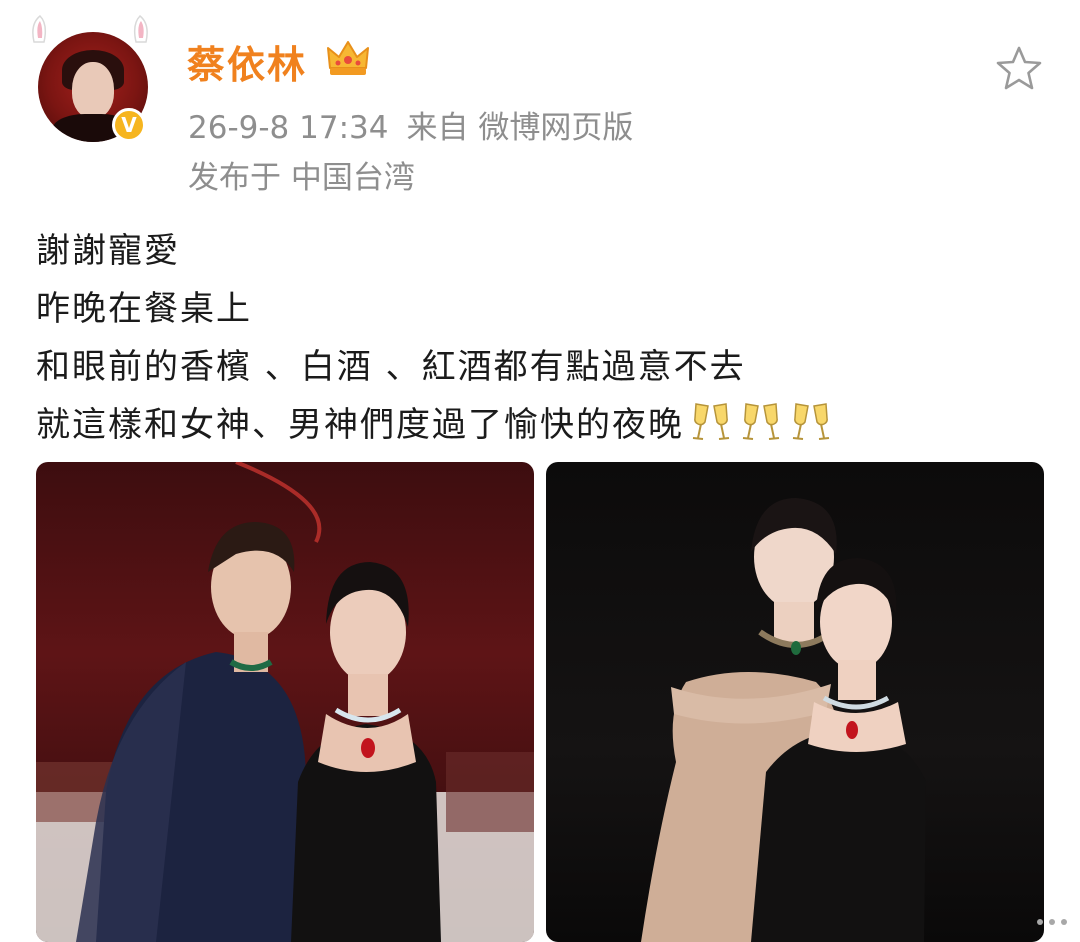 Image resolution: width=1080 pixels, height=942 pixels. I want to click on star-outline-icon, so click(1019, 69).